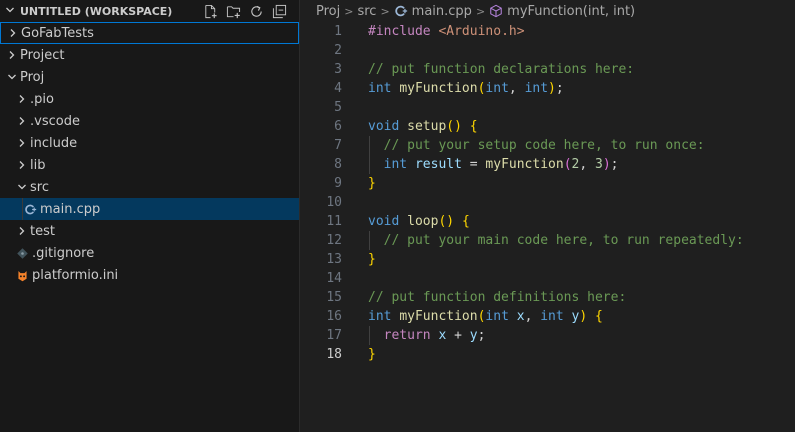 This screenshot has width=795, height=432. I want to click on code-text: int myFunction(int, int);, so click(466, 88).